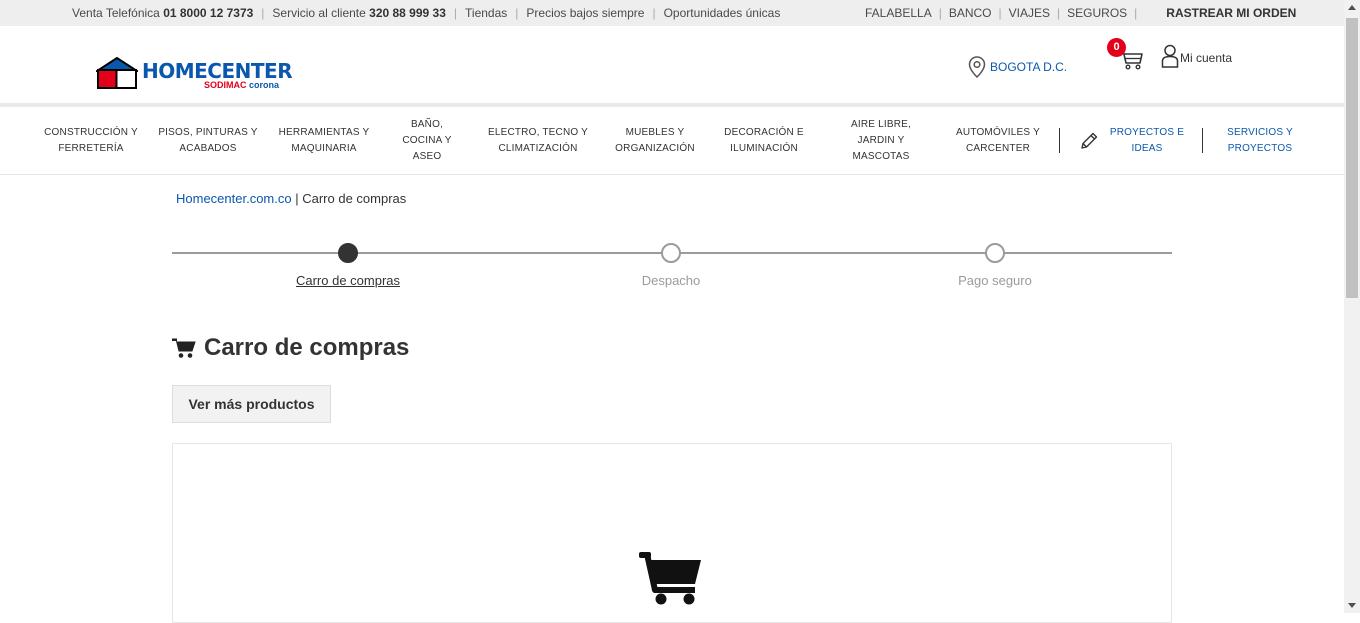 Image resolution: width=1360 pixels, height=623 pixels. I want to click on oportunidades-link: Oportunidades únicas, so click(722, 13).